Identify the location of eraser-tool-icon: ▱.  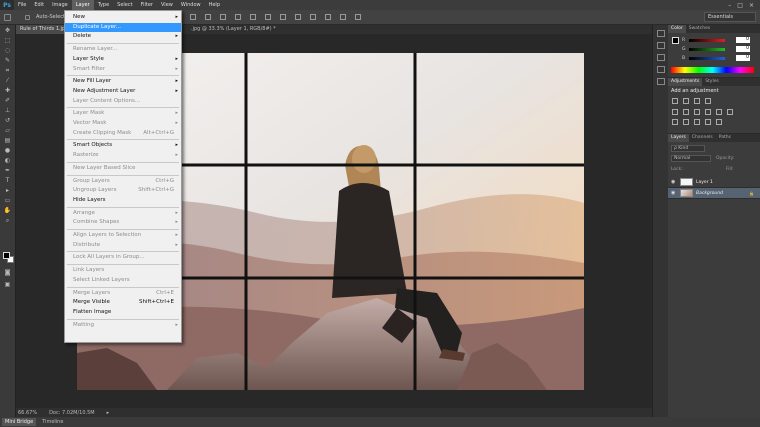
(7, 130).